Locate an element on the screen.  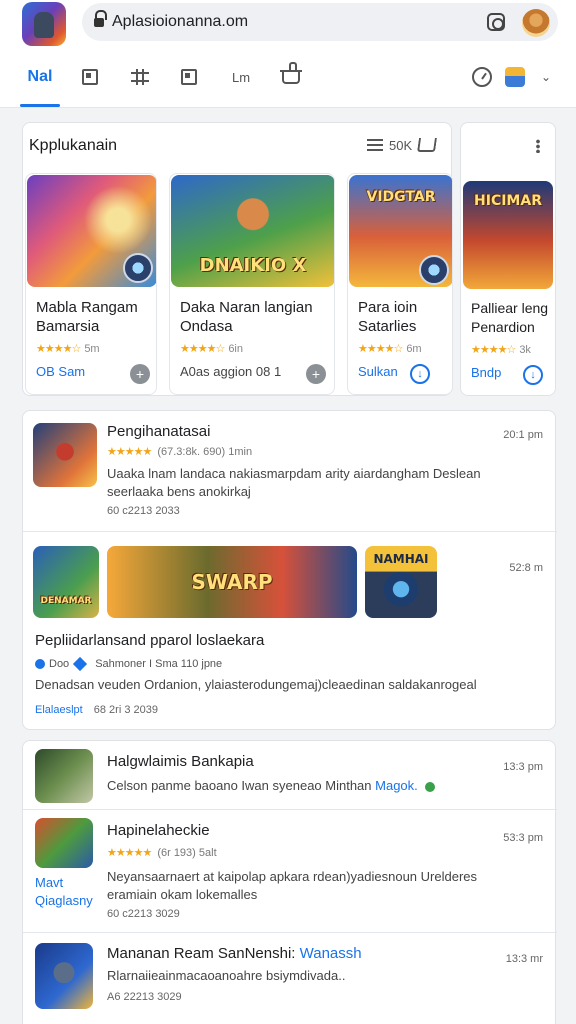
section-title: Kpplukanain is located at coordinates (73, 145).